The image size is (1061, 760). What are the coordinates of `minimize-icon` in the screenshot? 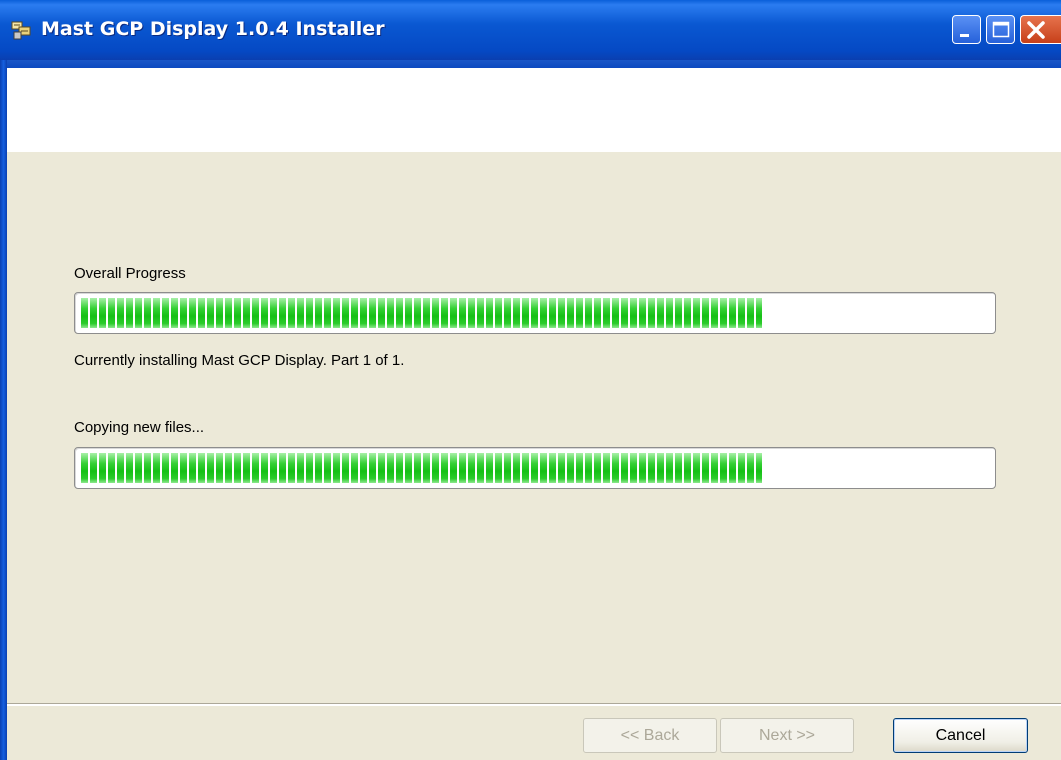 It's located at (964, 35).